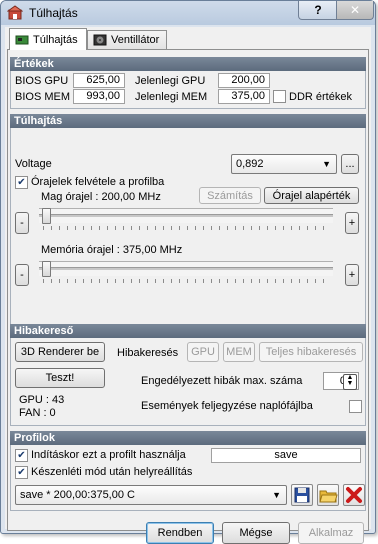 The height and width of the screenshot is (544, 378). I want to click on title-bar: Túlhajtás ? ✕, so click(188, 13).